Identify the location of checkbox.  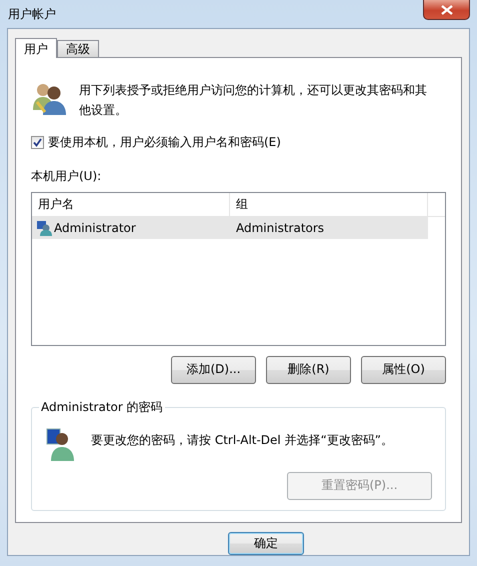
(37, 142).